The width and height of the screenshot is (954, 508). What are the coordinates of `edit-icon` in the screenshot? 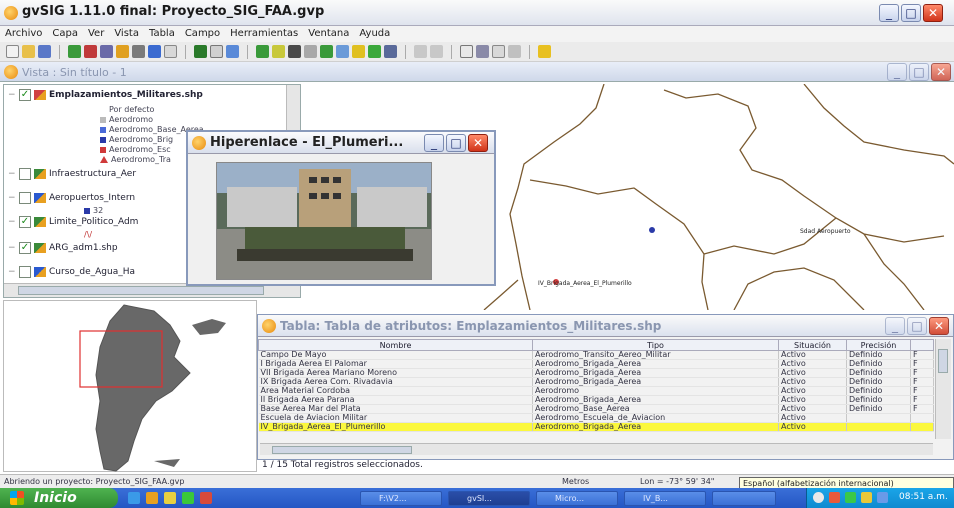 It's located at (170, 51).